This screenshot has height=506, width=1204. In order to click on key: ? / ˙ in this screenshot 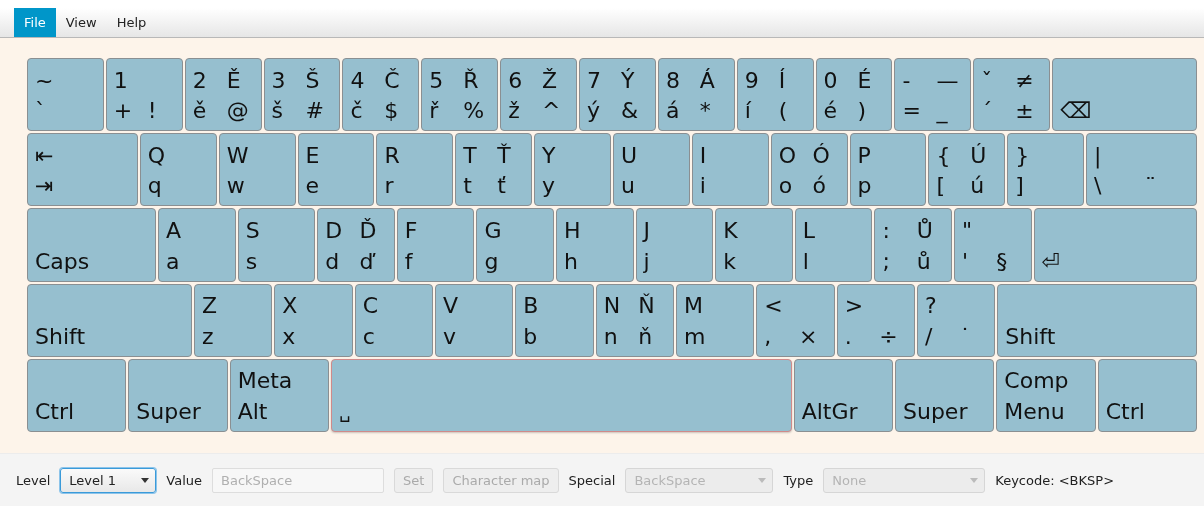, I will do `click(956, 320)`.